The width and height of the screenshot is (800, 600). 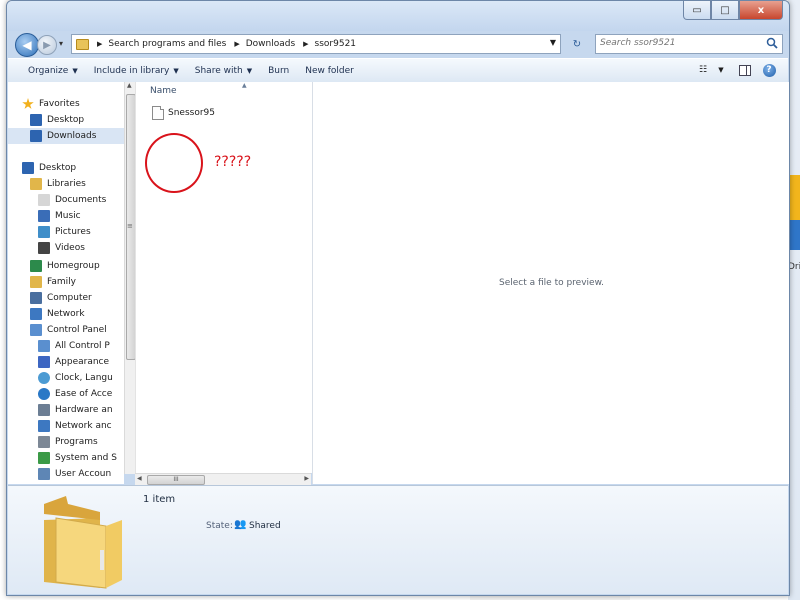 What do you see at coordinates (59, 104) in the screenshot?
I see `sidebar-item-label: Favorites` at bounding box center [59, 104].